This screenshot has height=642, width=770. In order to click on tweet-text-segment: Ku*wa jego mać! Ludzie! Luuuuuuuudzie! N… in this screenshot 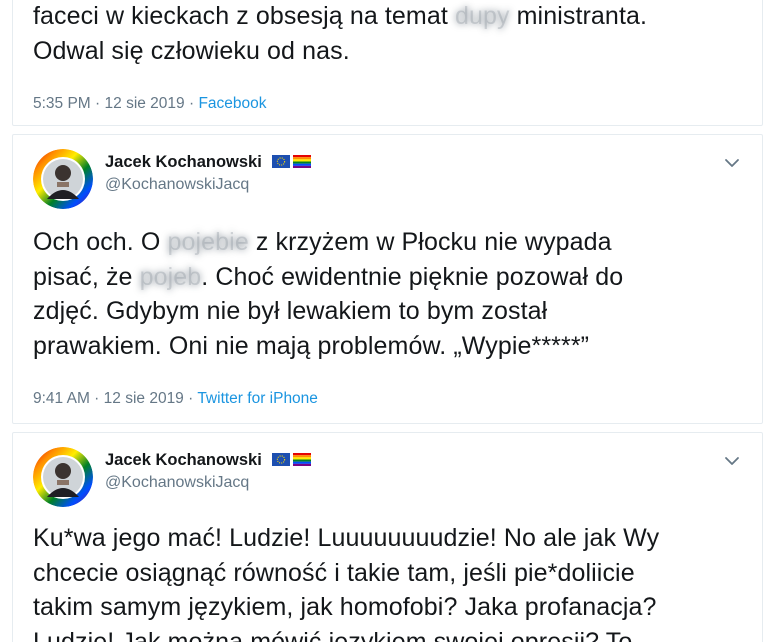, I will do `click(346, 538)`.